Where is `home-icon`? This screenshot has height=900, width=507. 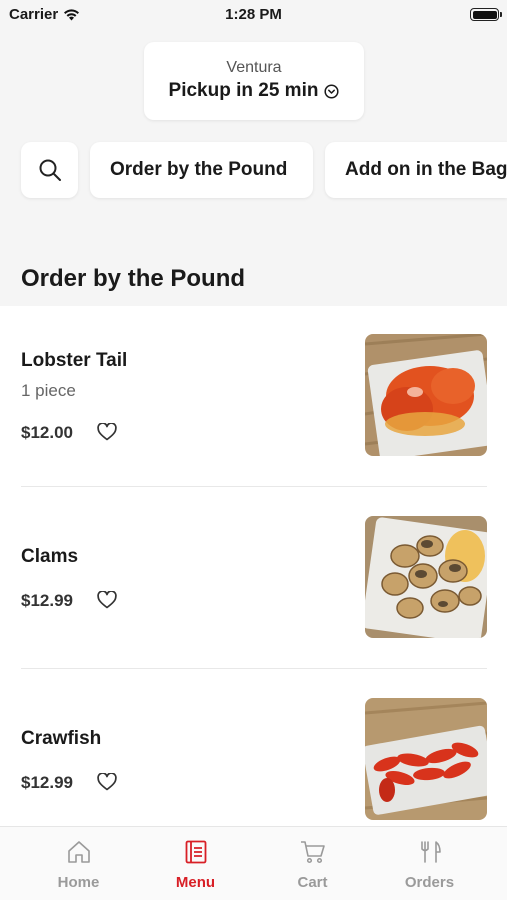
home-icon is located at coordinates (78, 852).